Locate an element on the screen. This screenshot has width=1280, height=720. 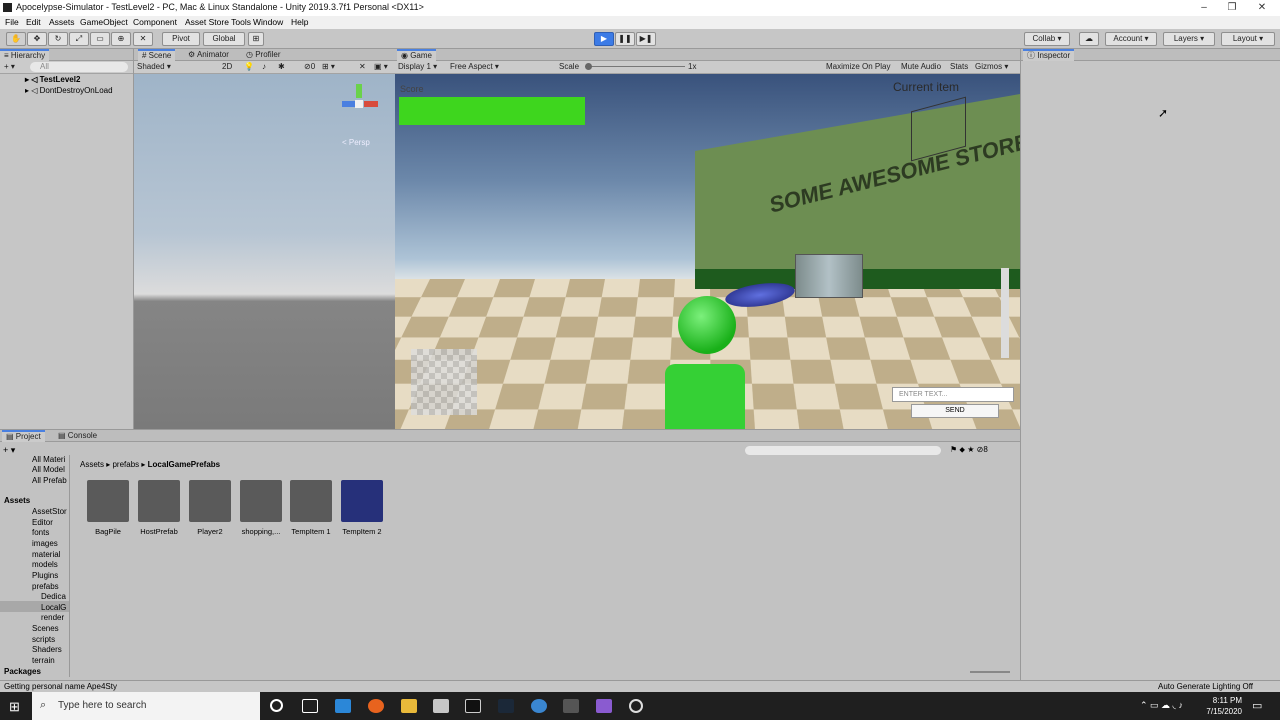
scene-viewport: < Persp is located at coordinates (264, 251).